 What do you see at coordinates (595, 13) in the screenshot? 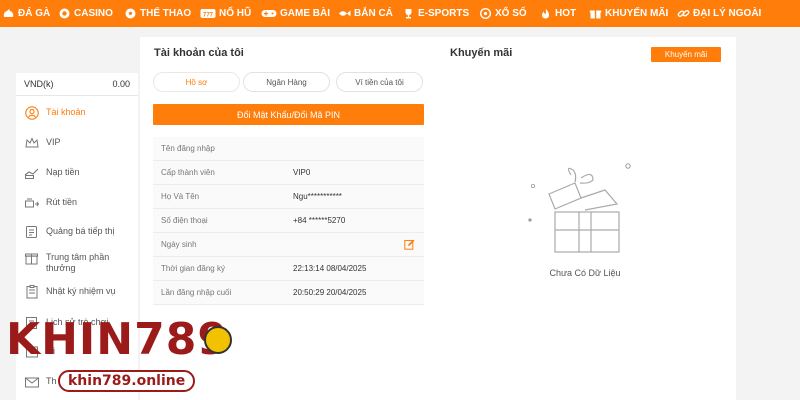
I see `gift-icon` at bounding box center [595, 13].